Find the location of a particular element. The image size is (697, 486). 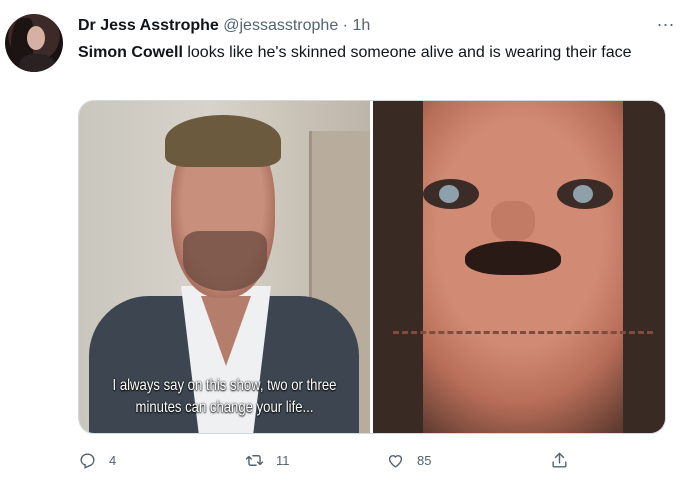

retweet-icon is located at coordinates (254, 460).